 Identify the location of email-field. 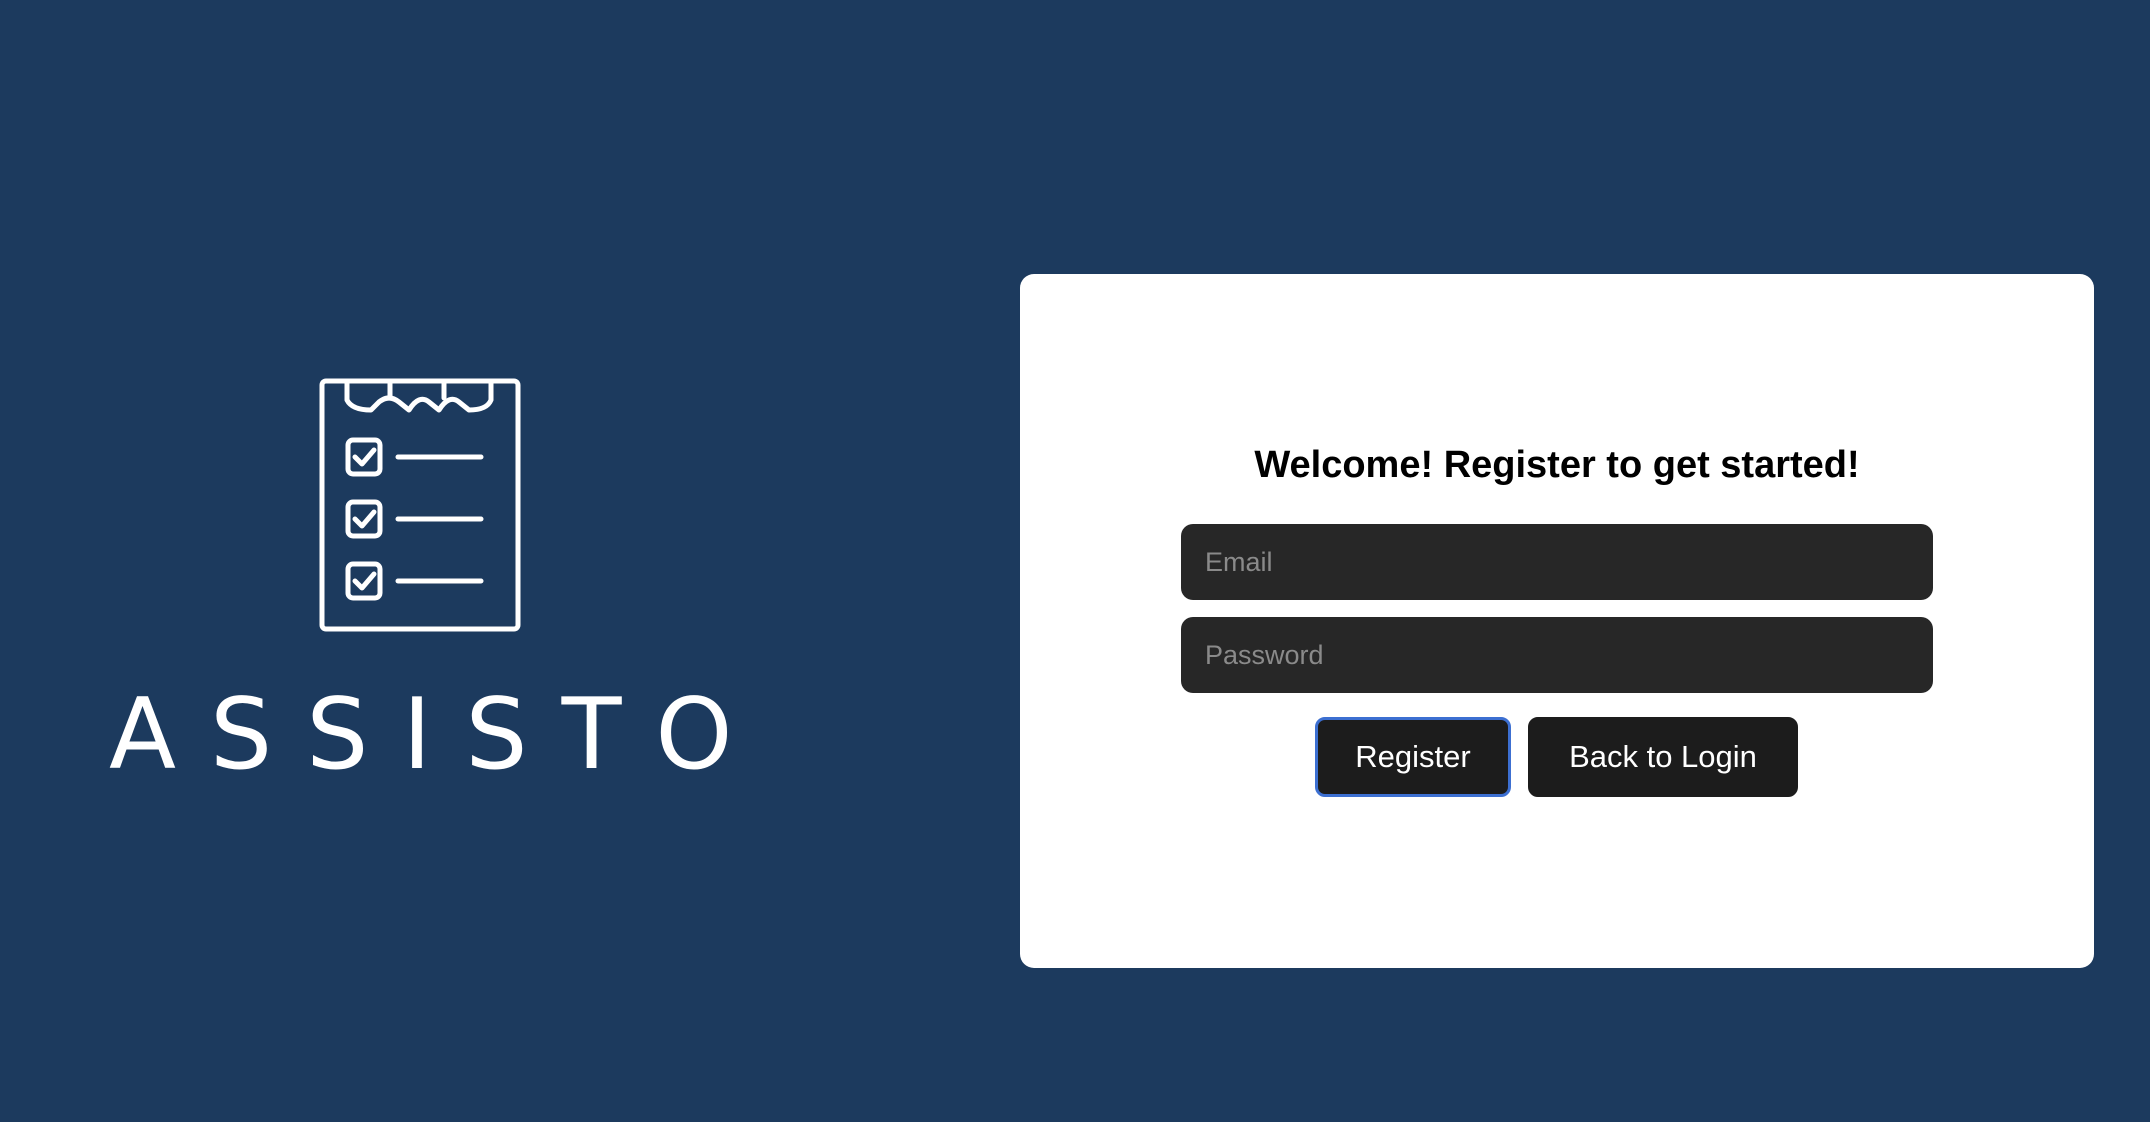
(1557, 562).